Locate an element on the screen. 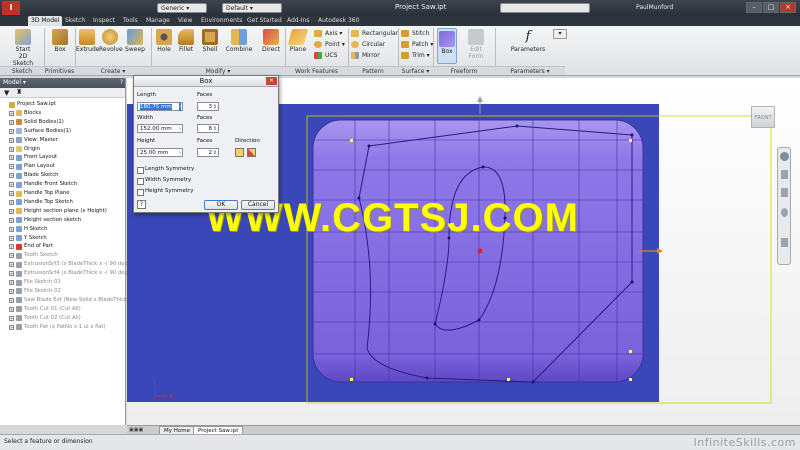 The image size is (800, 450). full-navigation-wheel-icon is located at coordinates (784, 156).